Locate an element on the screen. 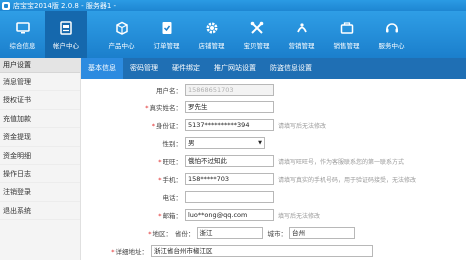 Image resolution: width=466 pixels, height=260 pixels. toolbar-item-orders: 订单管理 is located at coordinates (166, 34).